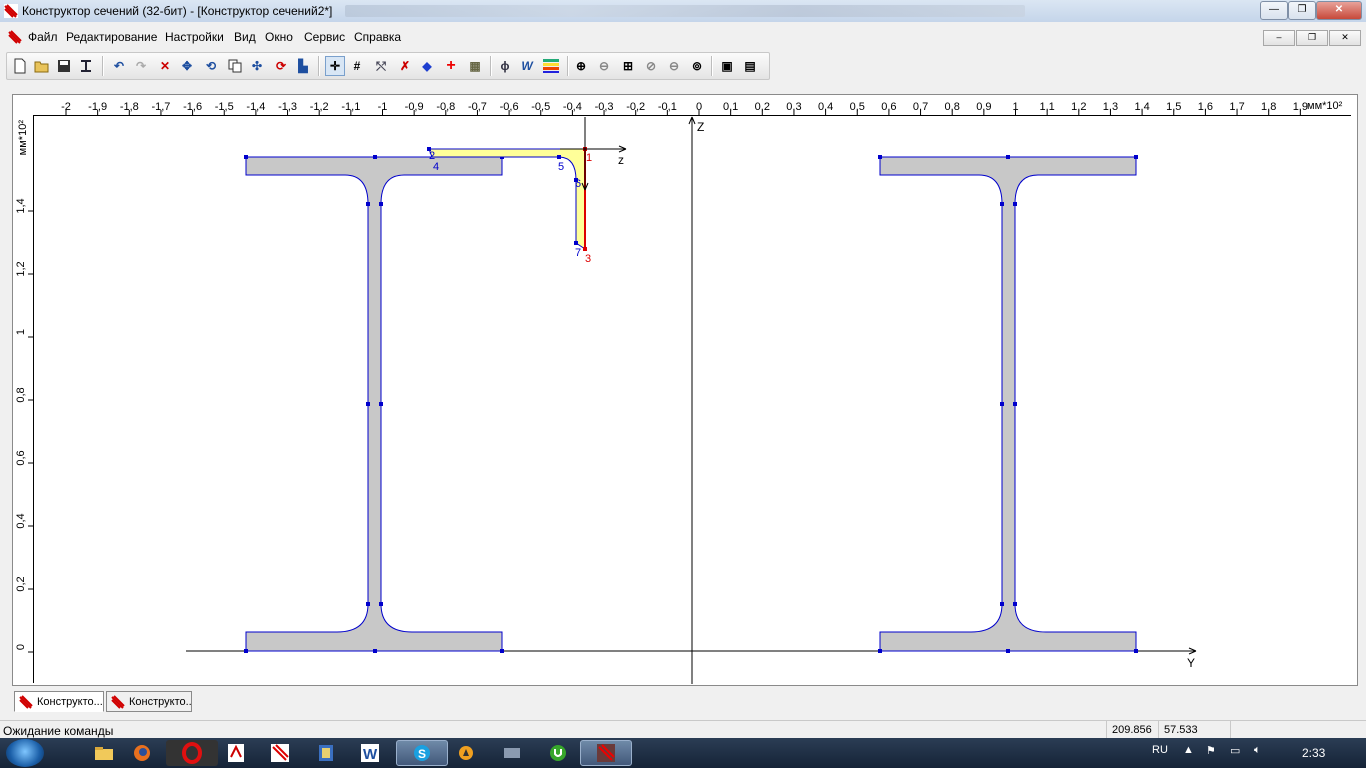  What do you see at coordinates (324, 37) in the screenshot?
I see `menu-service: Сервис` at bounding box center [324, 37].